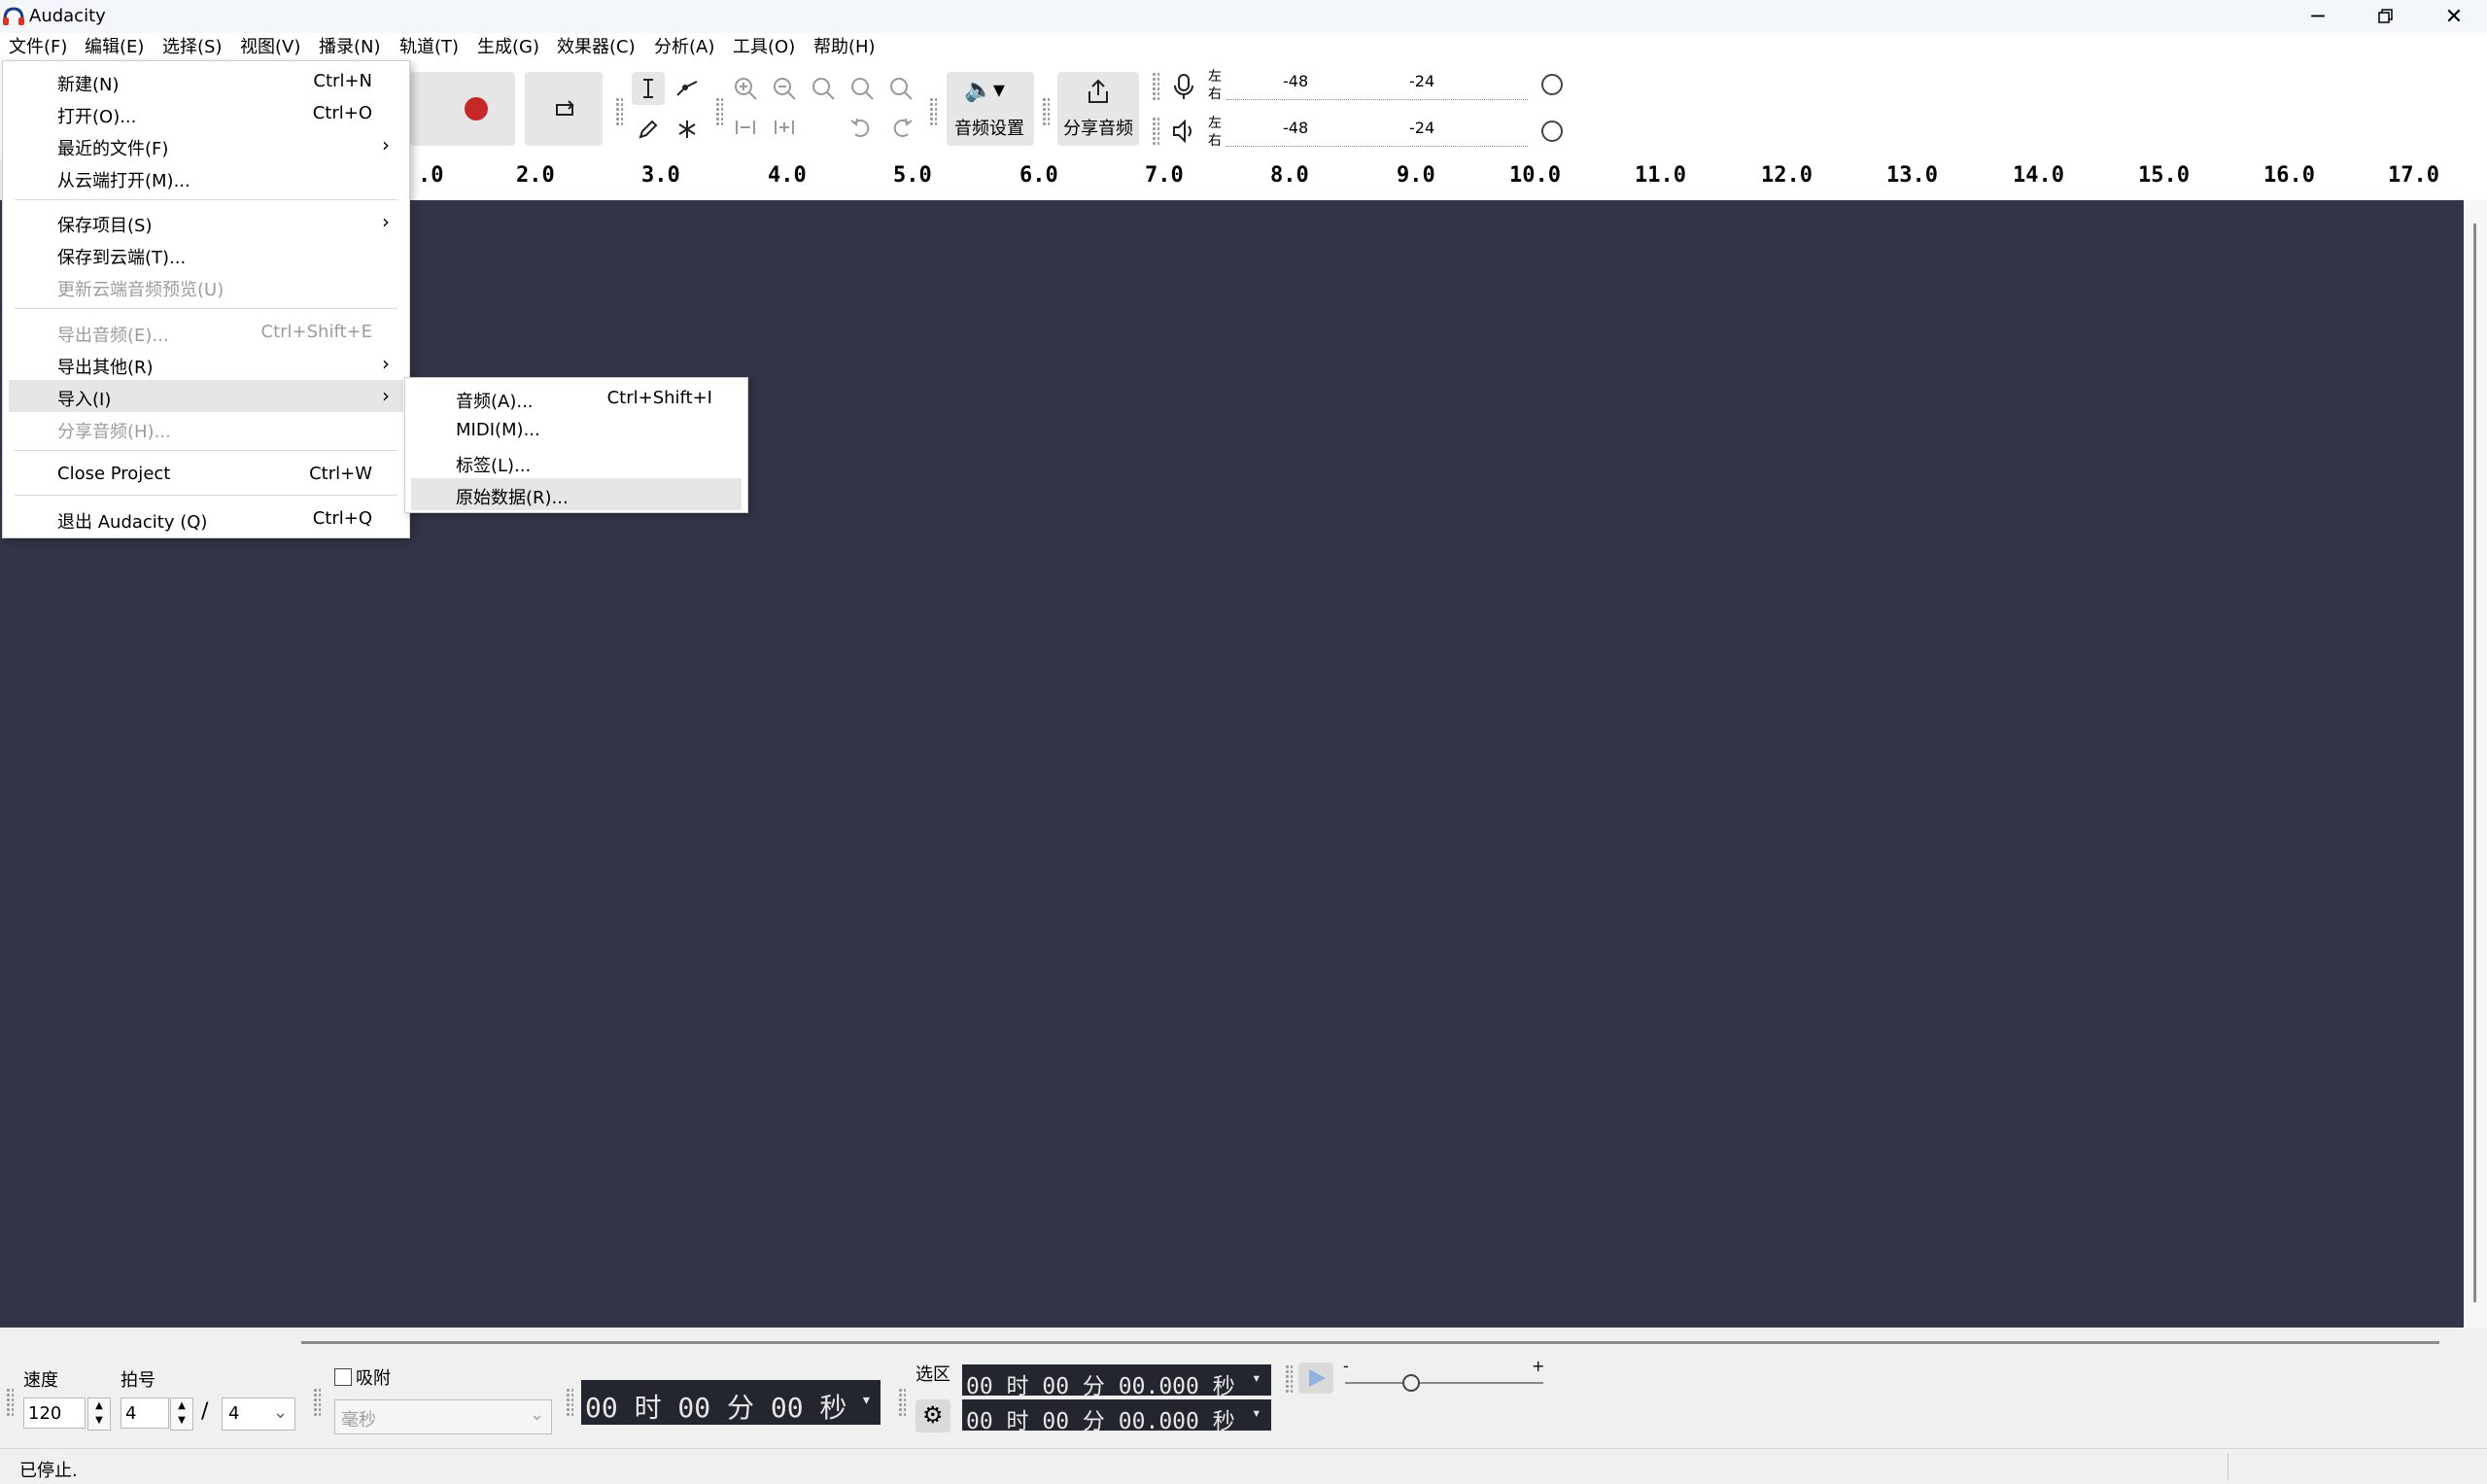 This screenshot has width=2487, height=1484. What do you see at coordinates (429, 47) in the screenshot?
I see `menu-tracks: 轨道(T)` at bounding box center [429, 47].